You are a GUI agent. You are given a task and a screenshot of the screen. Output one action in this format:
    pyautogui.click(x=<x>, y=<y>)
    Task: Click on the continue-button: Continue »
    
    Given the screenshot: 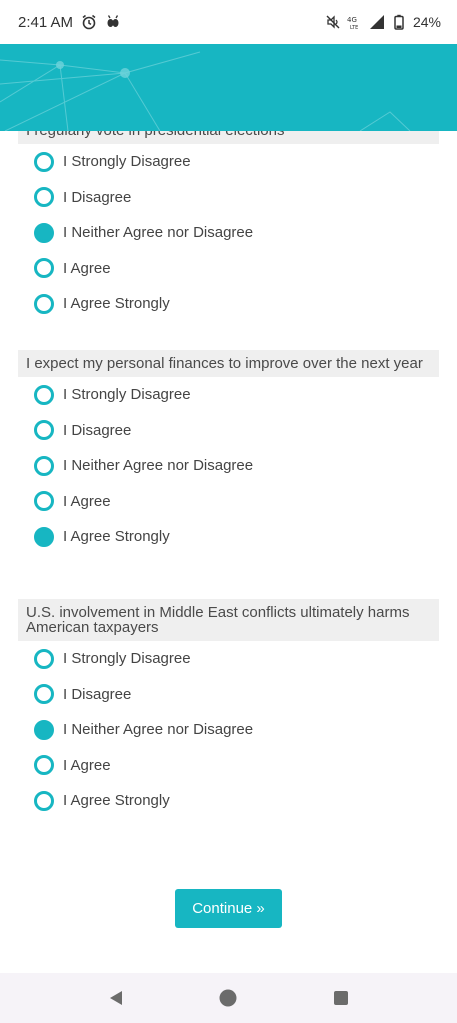 What is the action you would take?
    pyautogui.click(x=228, y=908)
    